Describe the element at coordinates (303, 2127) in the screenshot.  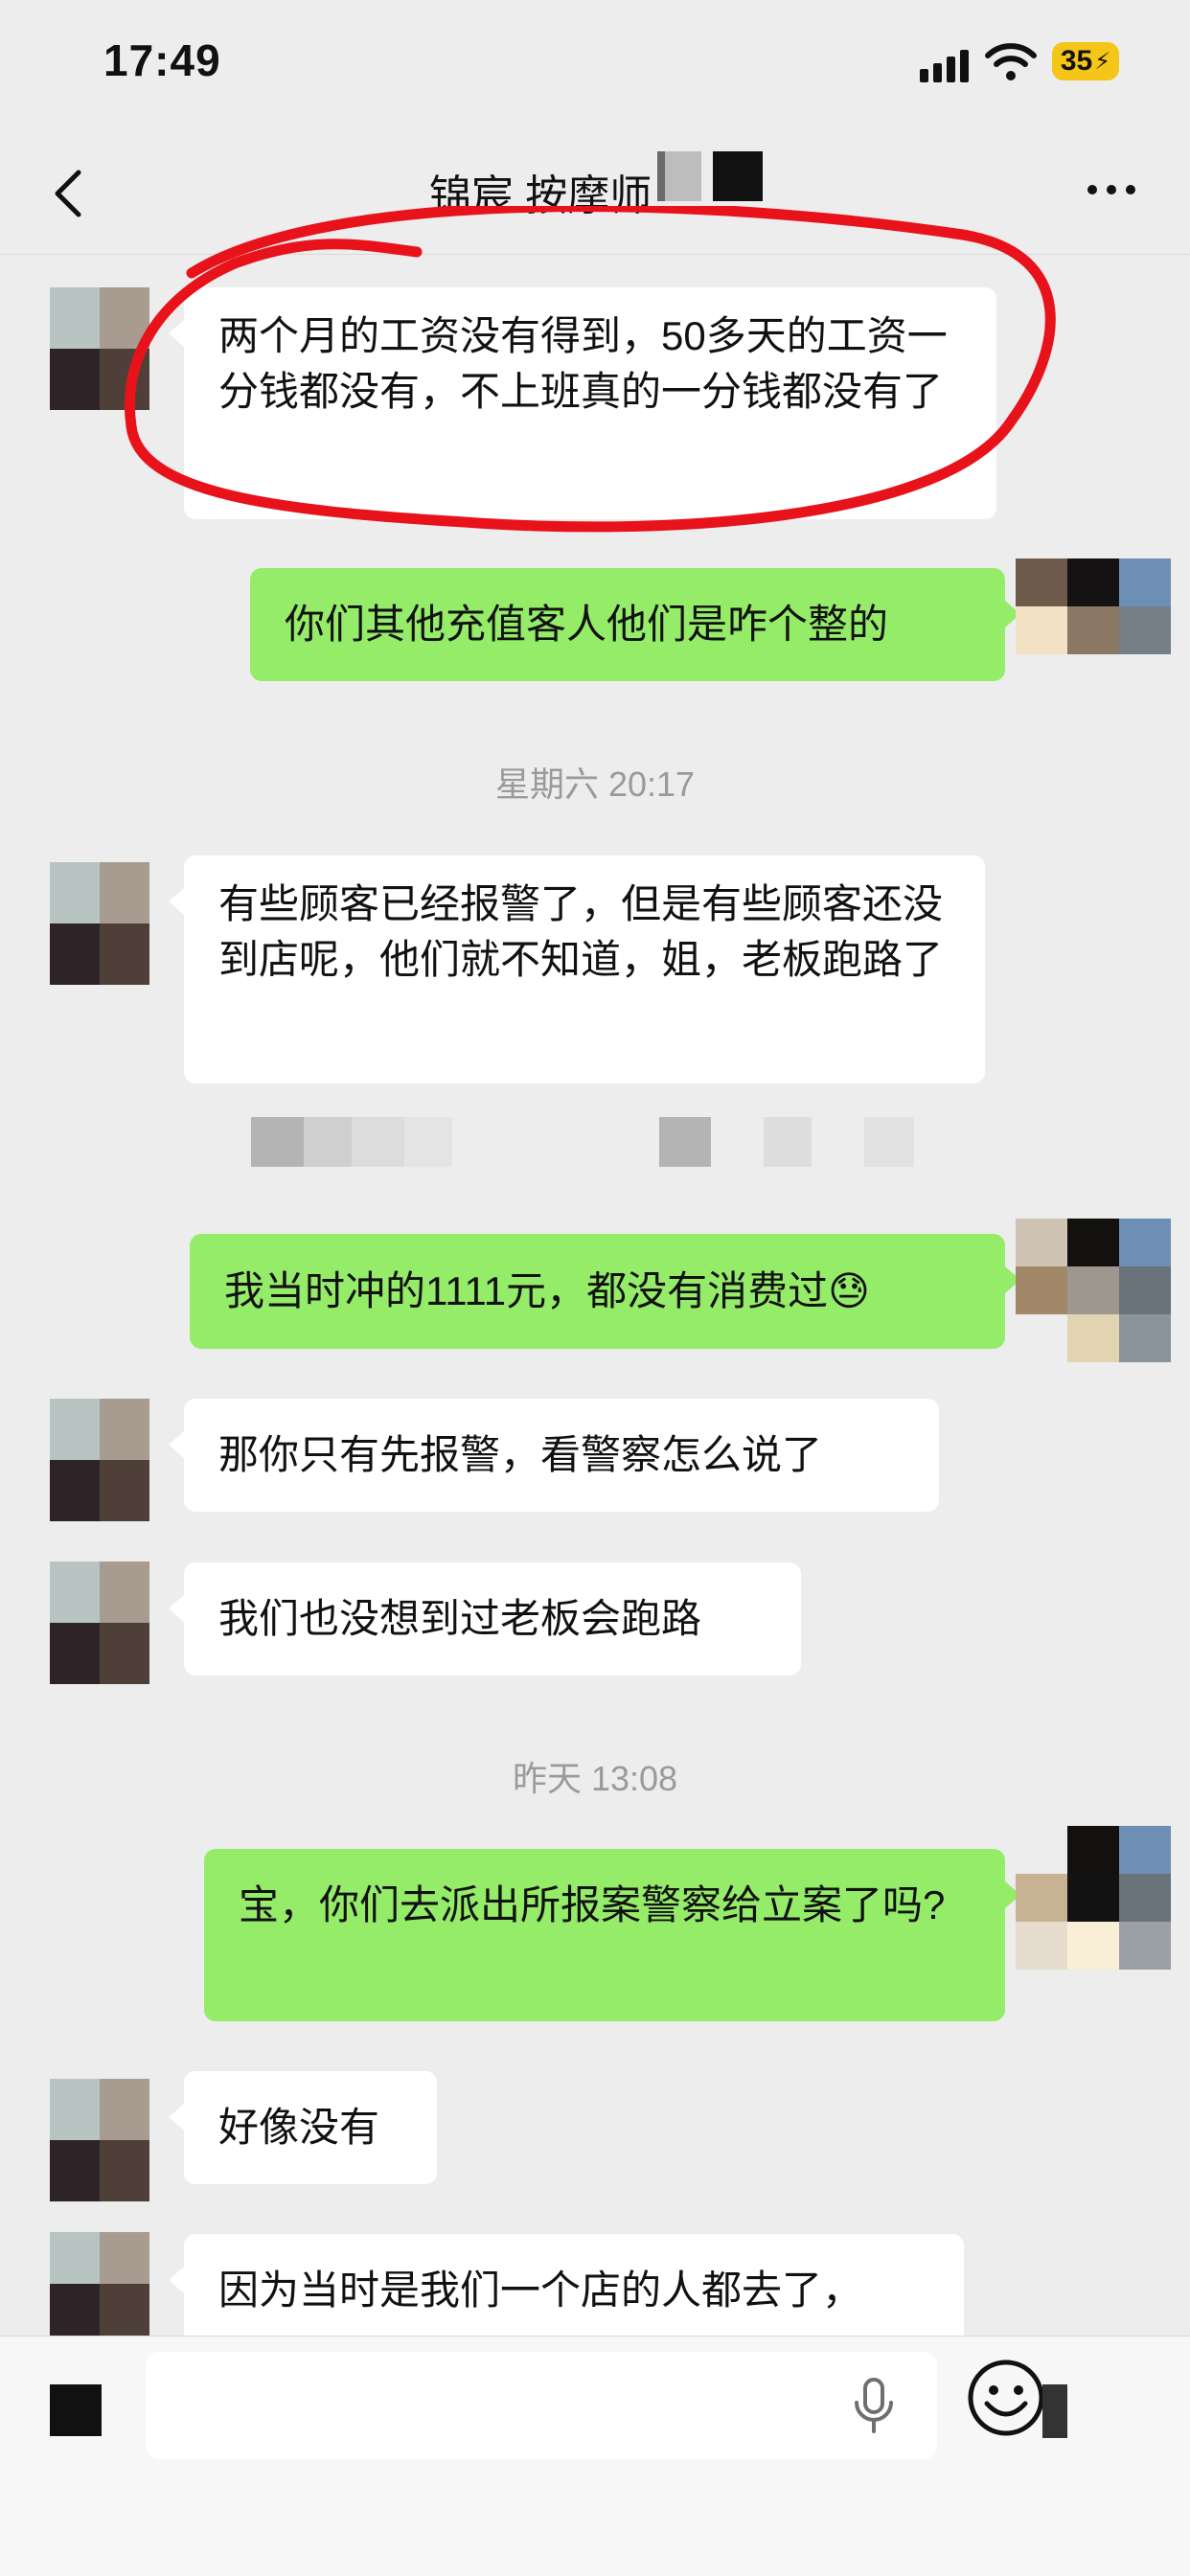
I see `message-bubble-incoming: 好像没有` at that location.